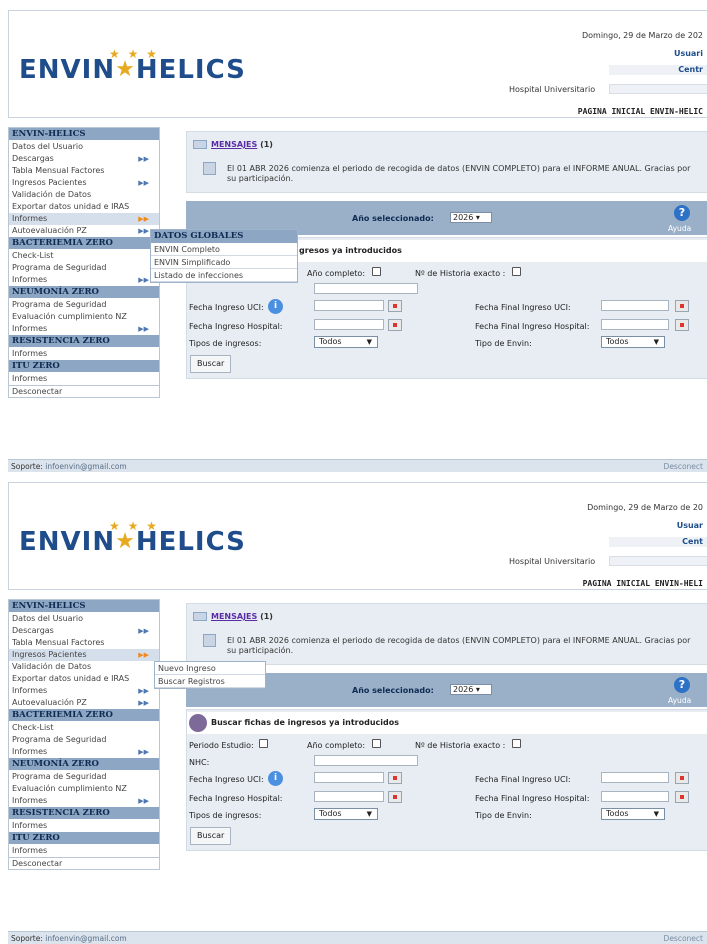  Describe the element at coordinates (393, 218) in the screenshot. I see `year-label: Año seleccionado:` at that location.